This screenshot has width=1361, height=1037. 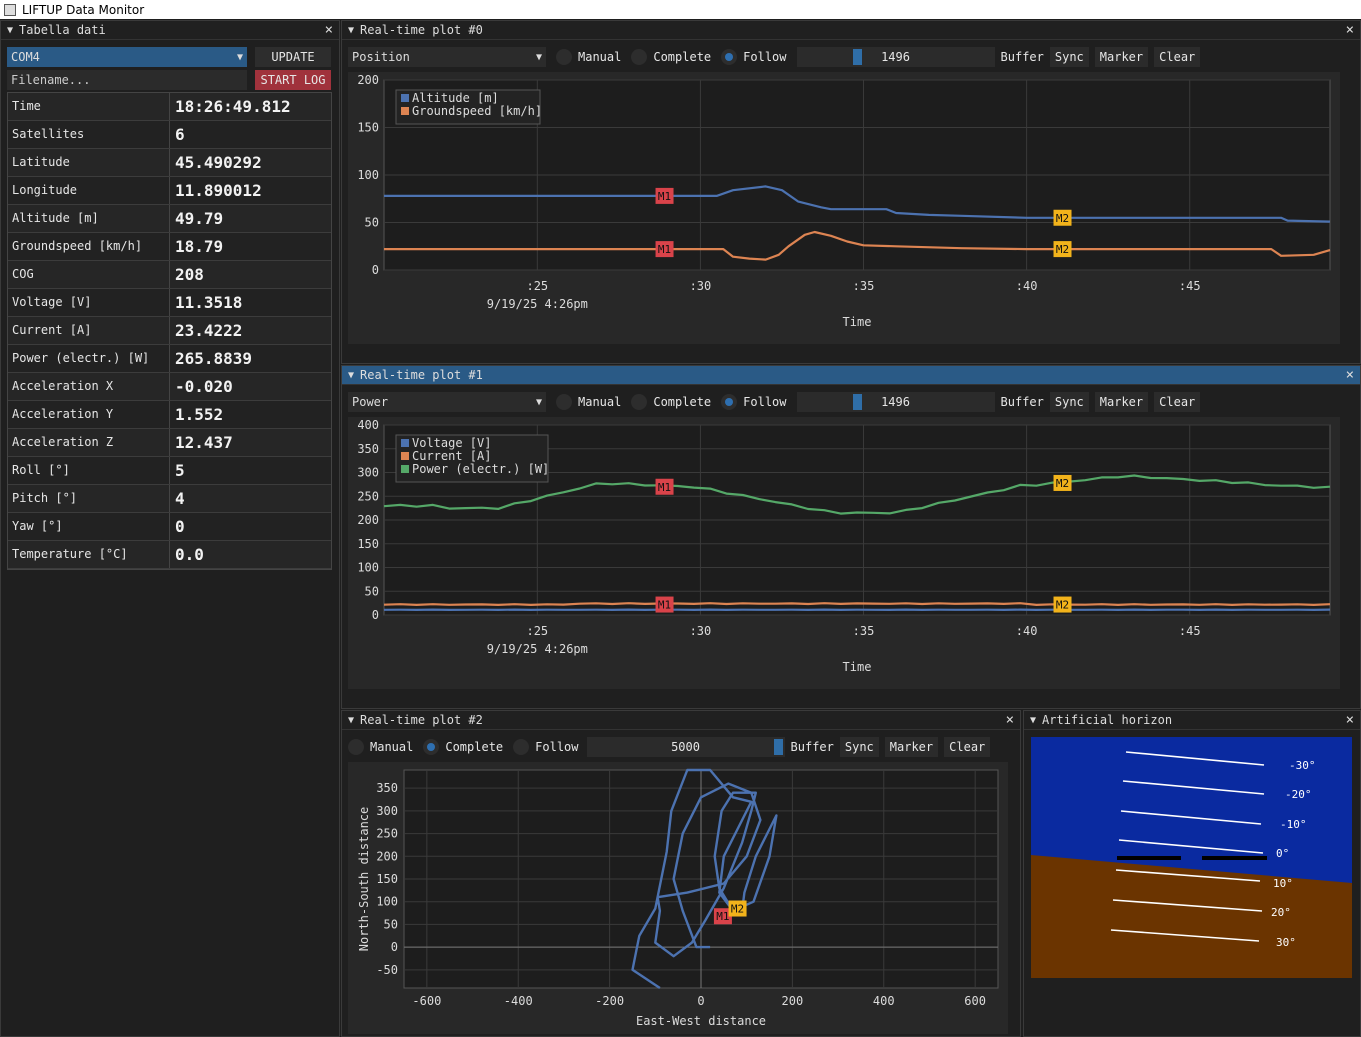 What do you see at coordinates (405, 456) in the screenshot?
I see `legend-swatch` at bounding box center [405, 456].